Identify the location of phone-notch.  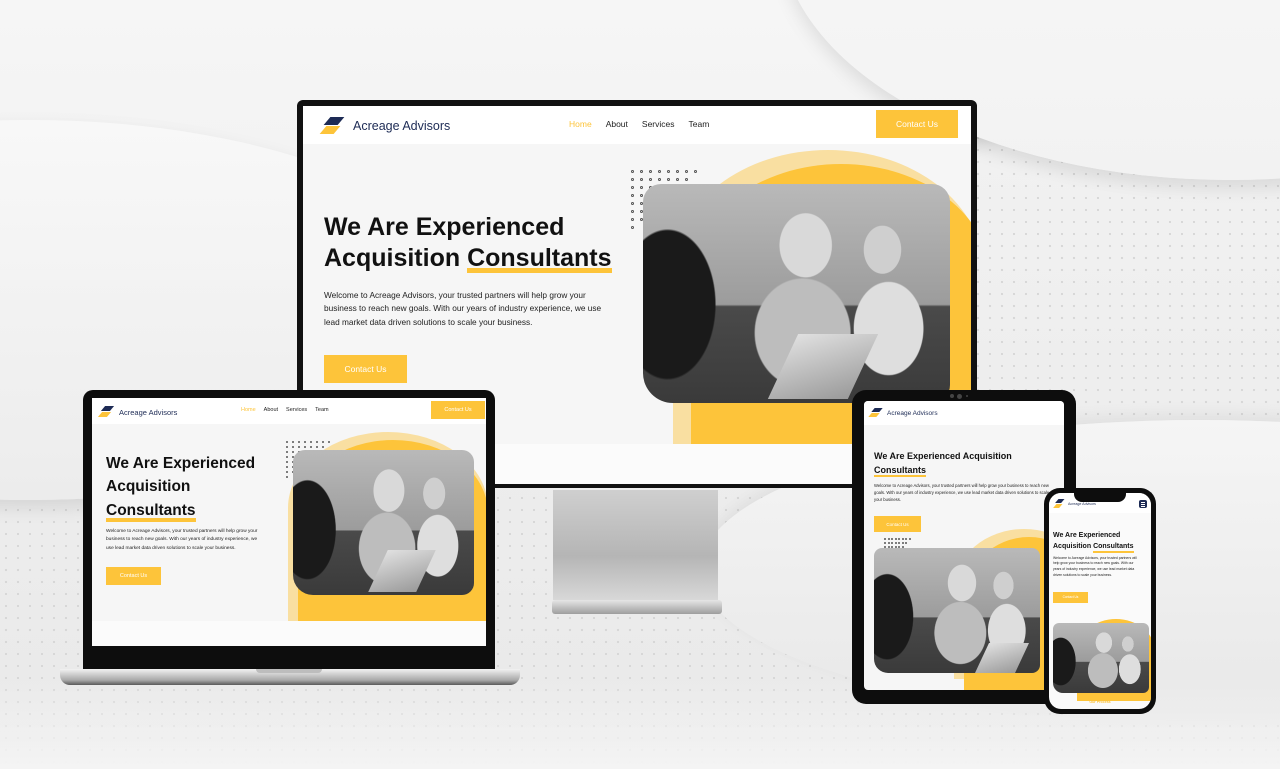
(1100, 497).